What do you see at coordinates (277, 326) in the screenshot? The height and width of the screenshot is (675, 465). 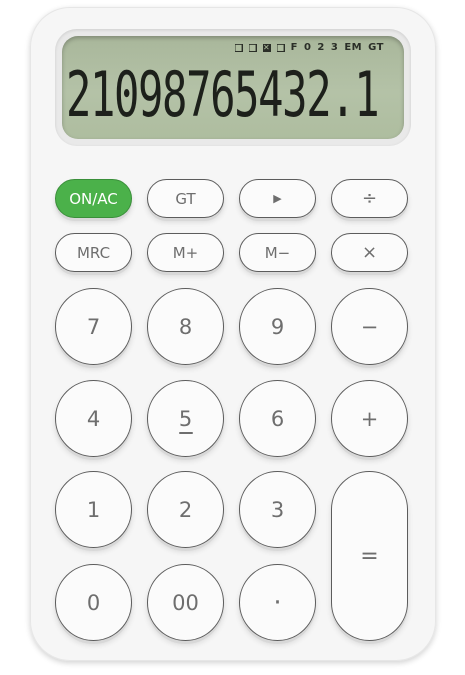 I see `nine-button: 9` at bounding box center [277, 326].